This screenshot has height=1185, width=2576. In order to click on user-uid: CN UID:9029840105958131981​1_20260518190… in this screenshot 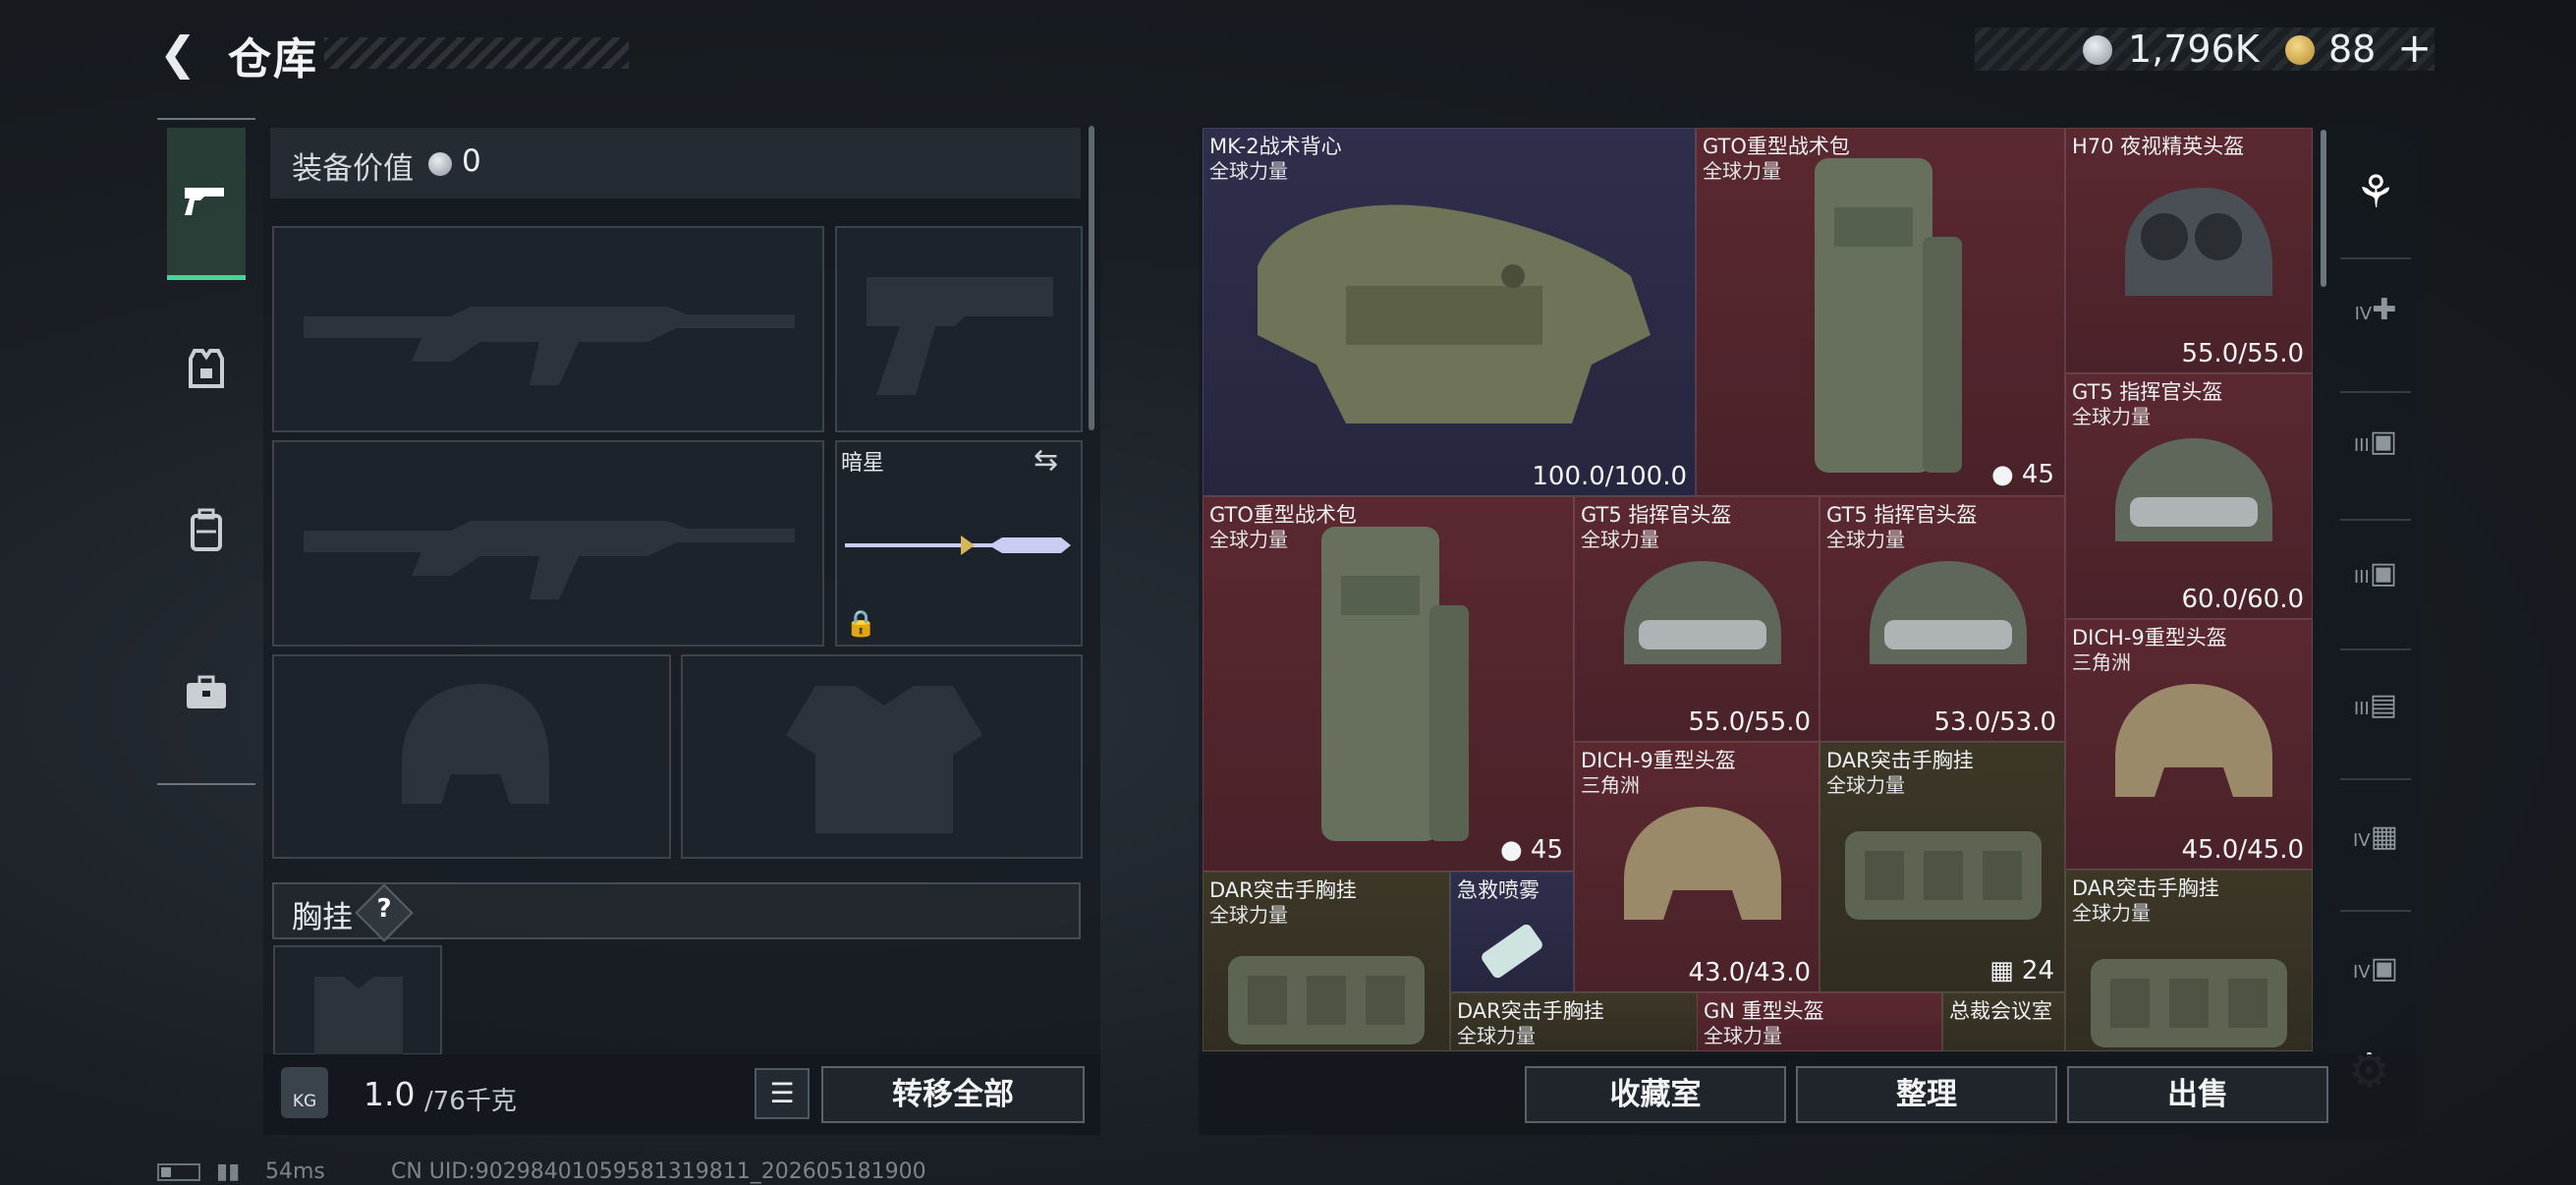, I will do `click(658, 1172)`.